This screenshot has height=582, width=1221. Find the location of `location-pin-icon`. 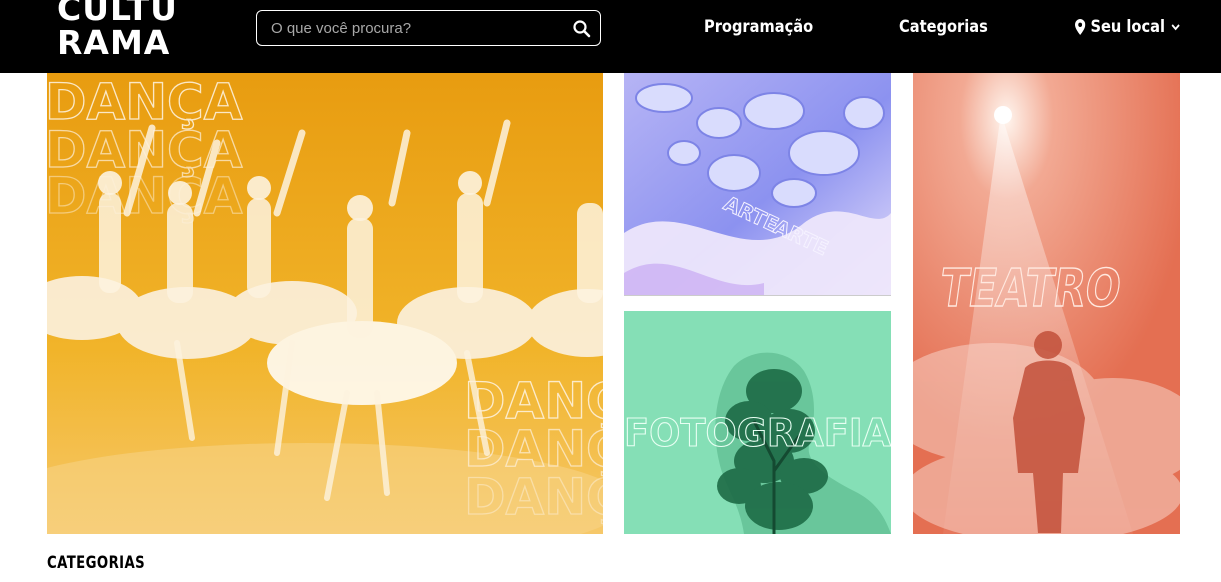

location-pin-icon is located at coordinates (1080, 27).